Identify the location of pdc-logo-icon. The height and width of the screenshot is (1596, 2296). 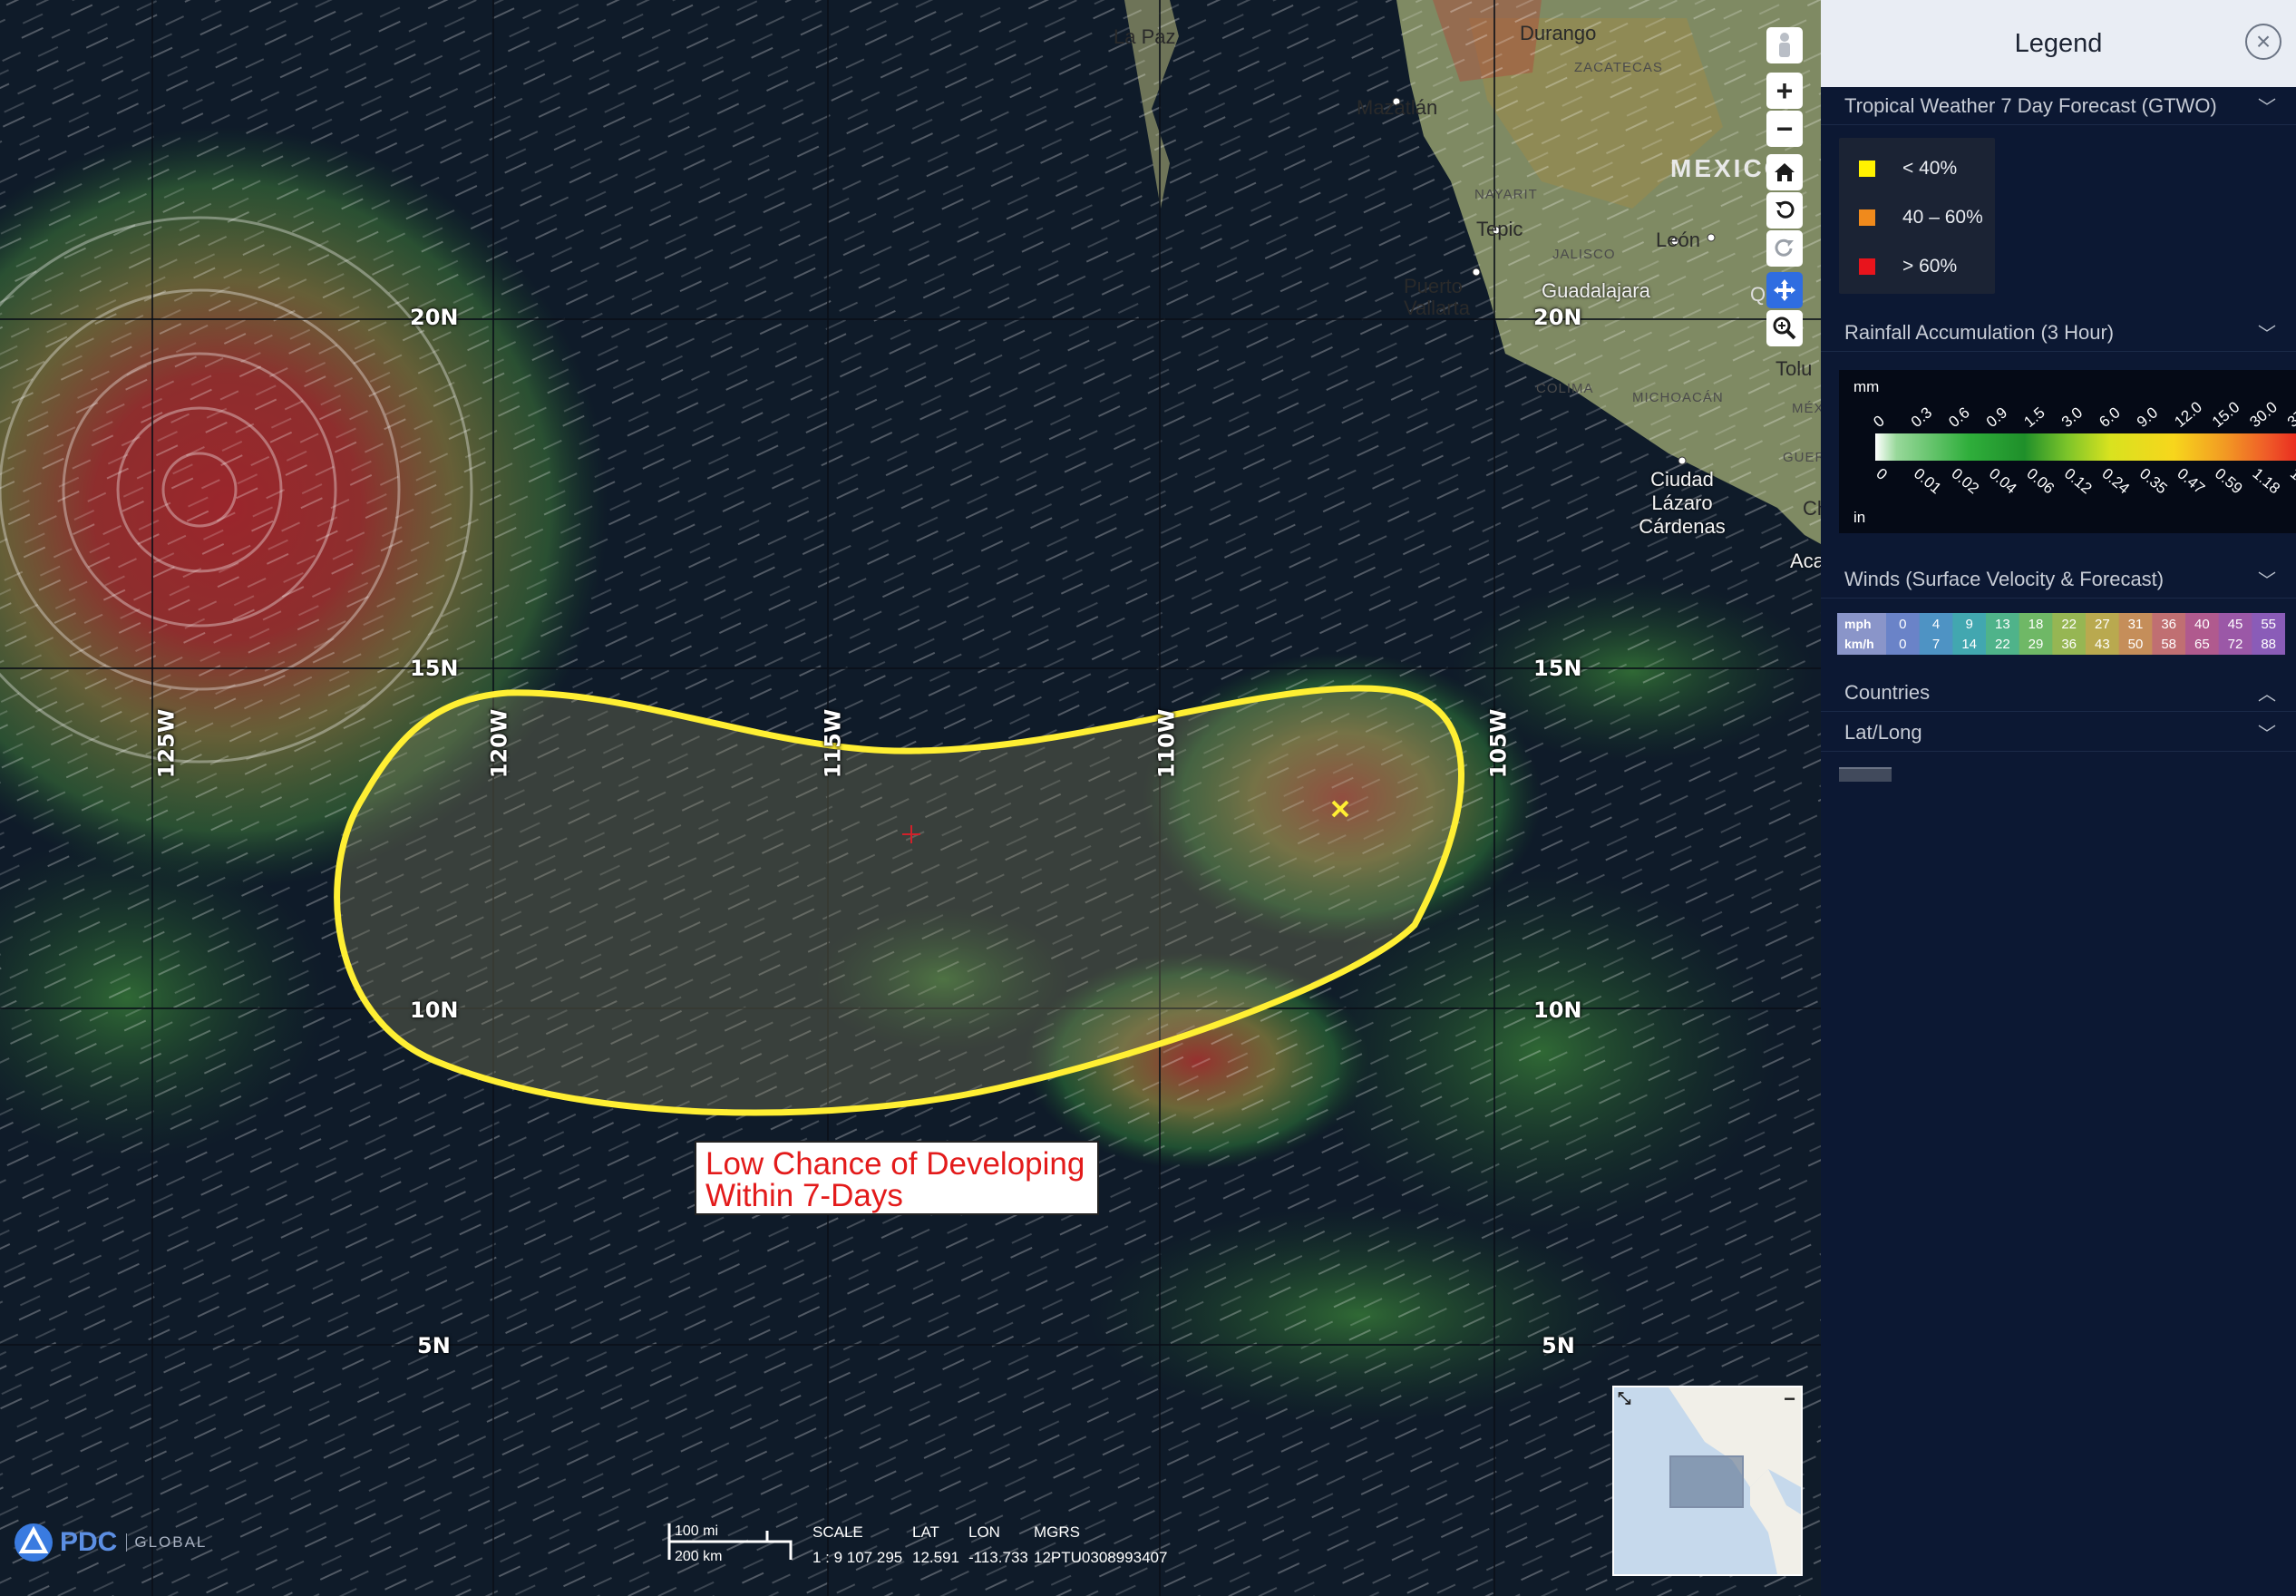
(34, 1542).